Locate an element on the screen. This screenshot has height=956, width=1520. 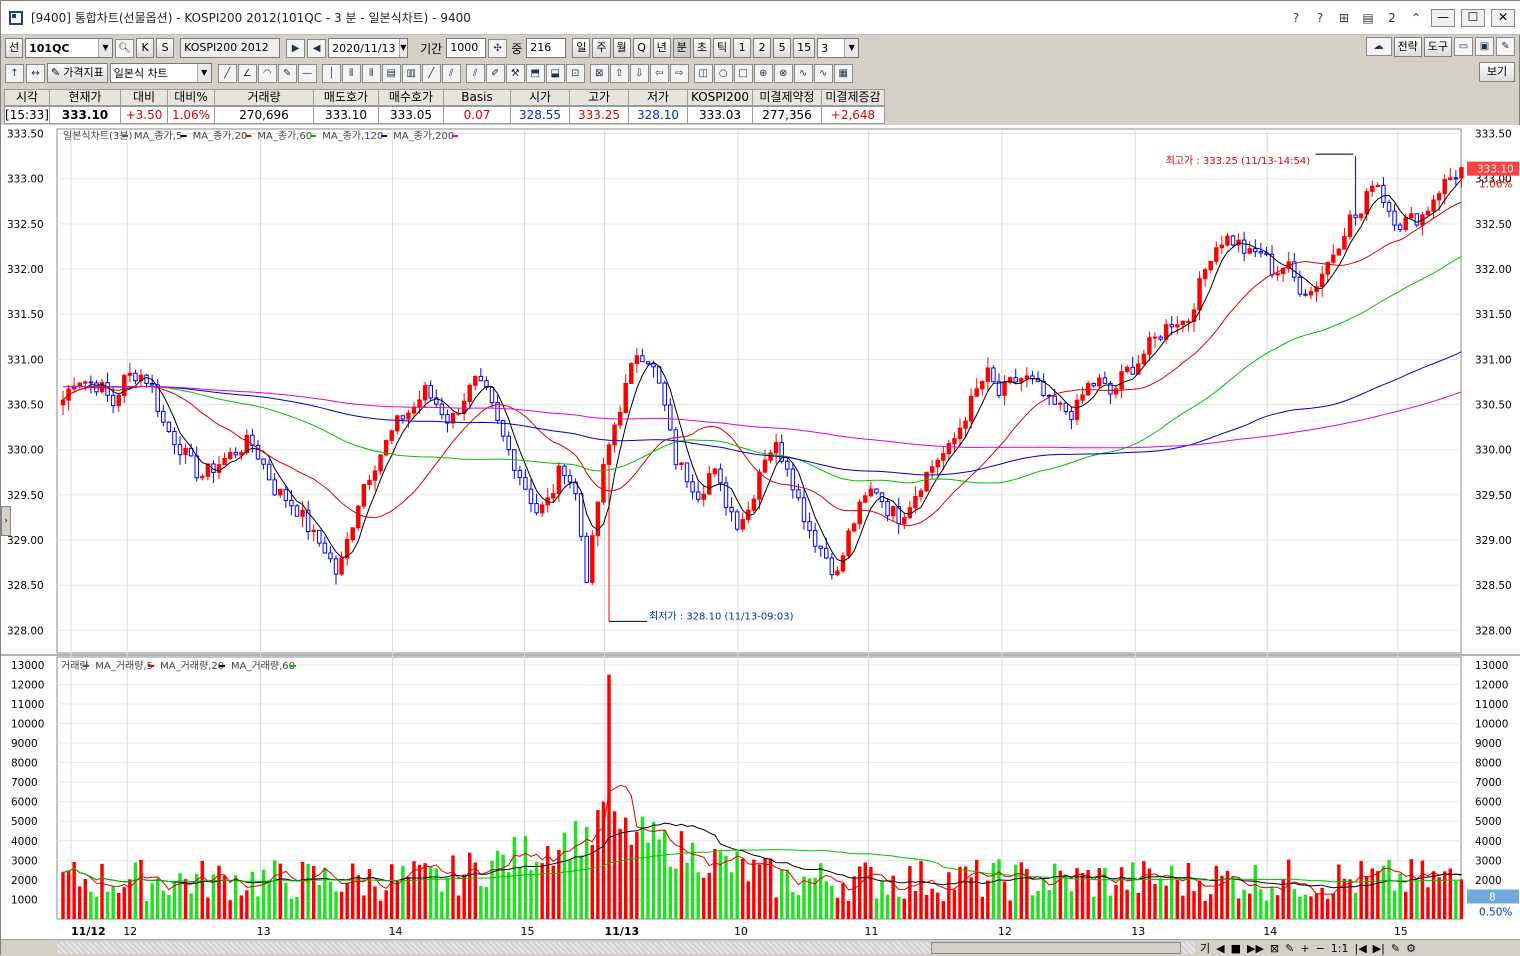
grid-v-icon: ▥ is located at coordinates (411, 73).